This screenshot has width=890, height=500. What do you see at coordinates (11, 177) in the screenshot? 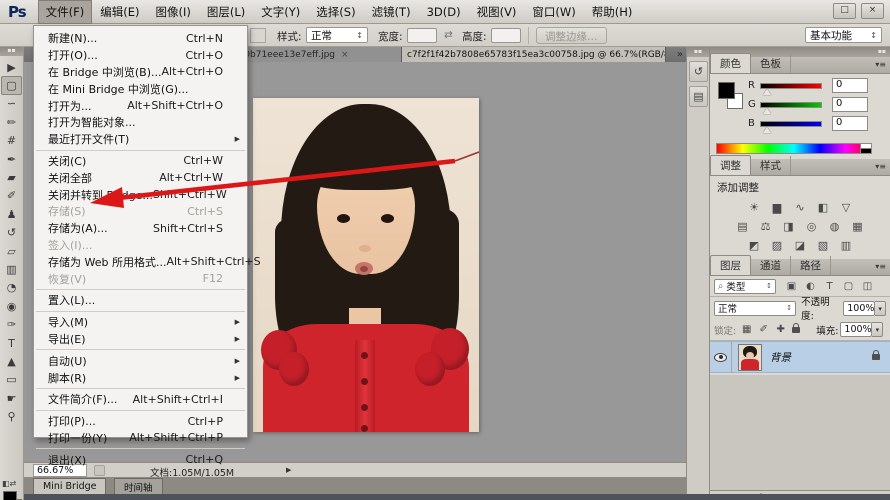
I see `spot-healing-brush-tool: ▰` at bounding box center [11, 177].